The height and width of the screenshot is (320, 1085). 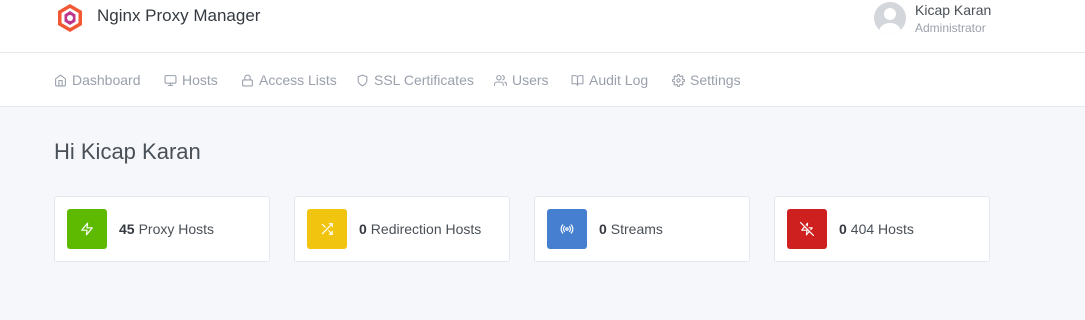 What do you see at coordinates (362, 80) in the screenshot?
I see `shield-icon` at bounding box center [362, 80].